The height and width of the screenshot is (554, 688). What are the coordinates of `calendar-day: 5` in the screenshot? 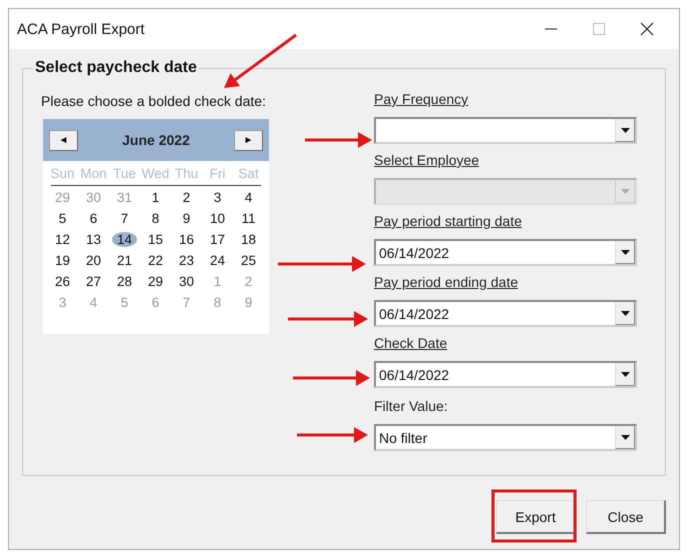 It's located at (62, 218).